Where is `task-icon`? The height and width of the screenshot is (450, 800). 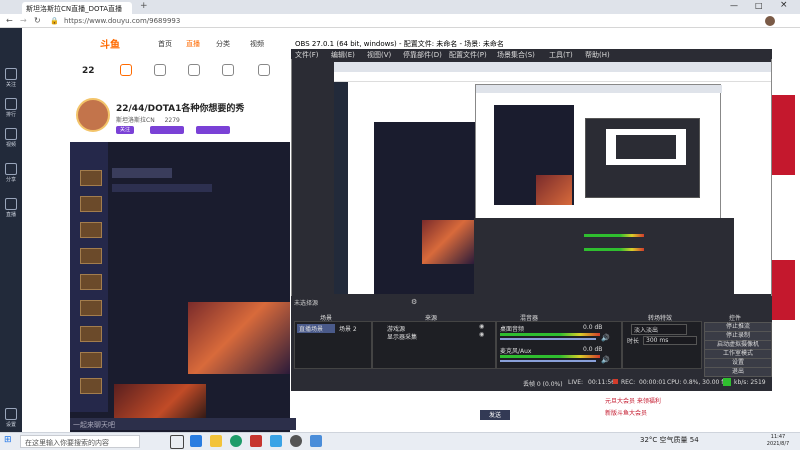 task-icon is located at coordinates (194, 70).